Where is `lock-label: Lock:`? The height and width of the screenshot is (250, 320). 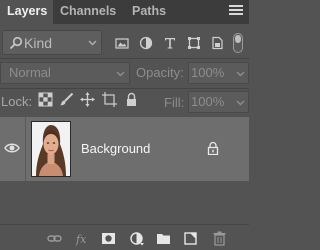 lock-label: Lock: is located at coordinates (17, 101).